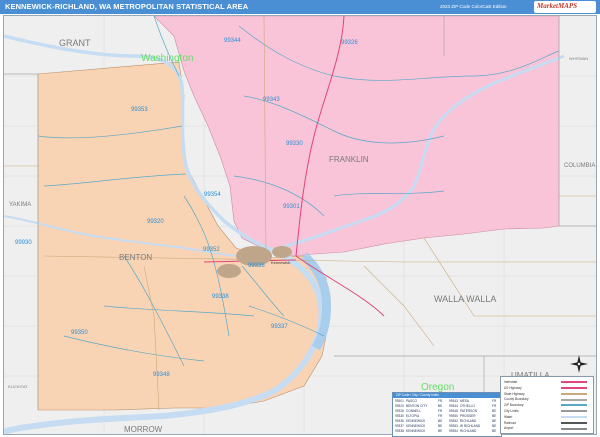  What do you see at coordinates (143, 429) in the screenshot?
I see `county-label-morrow: MORROW` at bounding box center [143, 429].